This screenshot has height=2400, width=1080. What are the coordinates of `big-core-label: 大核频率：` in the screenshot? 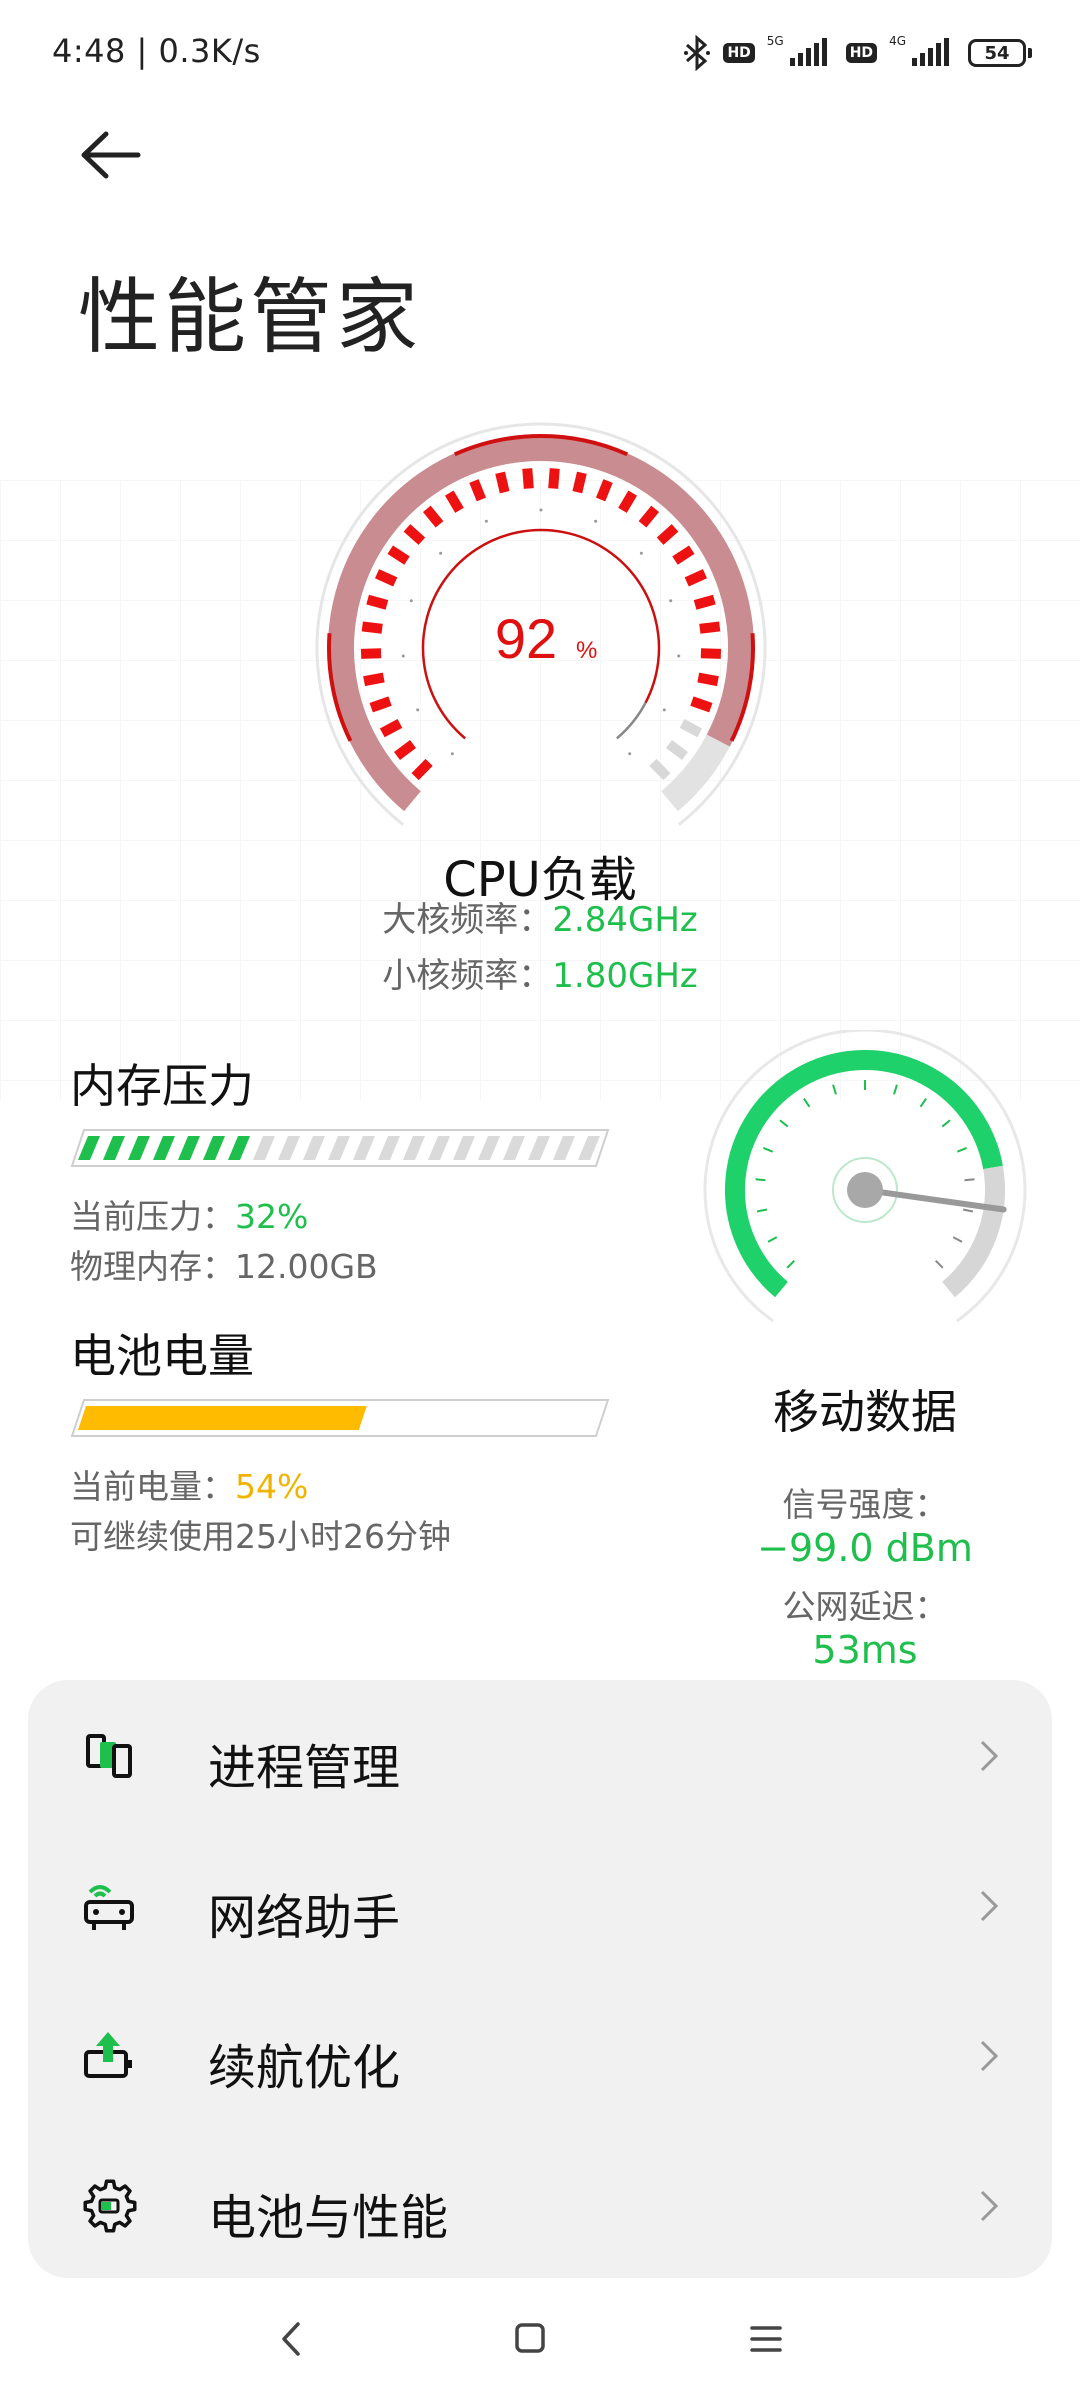 It's located at (467, 920).